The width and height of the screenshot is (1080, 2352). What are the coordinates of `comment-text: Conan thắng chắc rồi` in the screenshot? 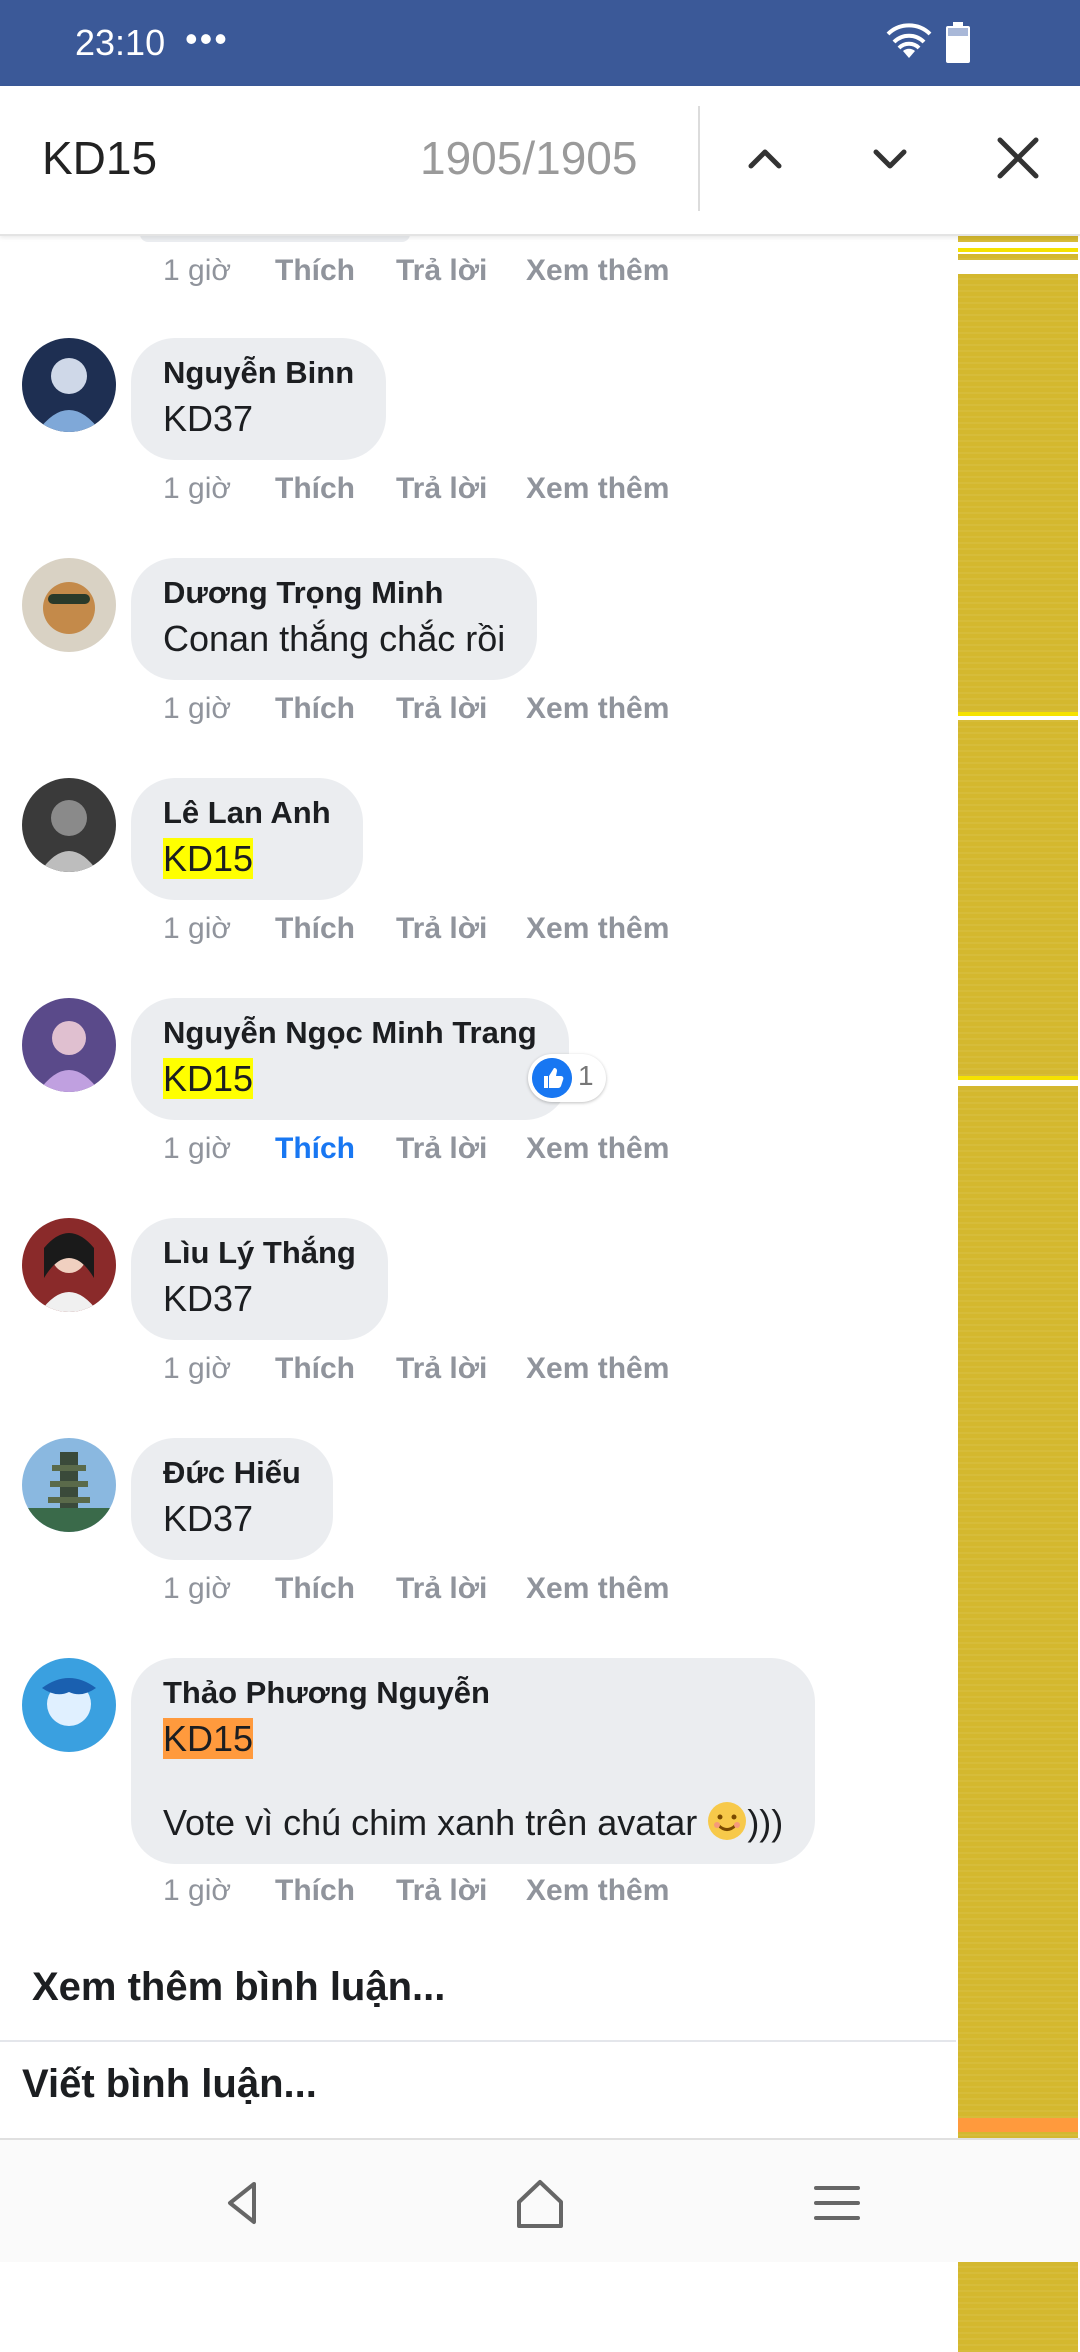 It's located at (334, 638).